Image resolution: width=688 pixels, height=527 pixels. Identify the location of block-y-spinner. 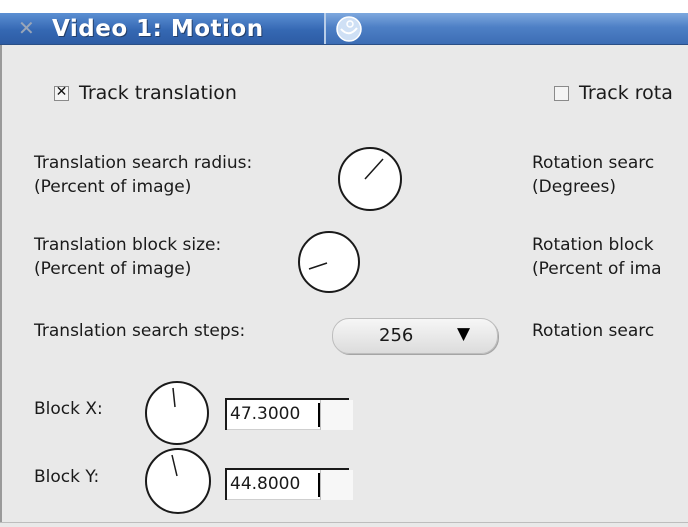
(336, 485).